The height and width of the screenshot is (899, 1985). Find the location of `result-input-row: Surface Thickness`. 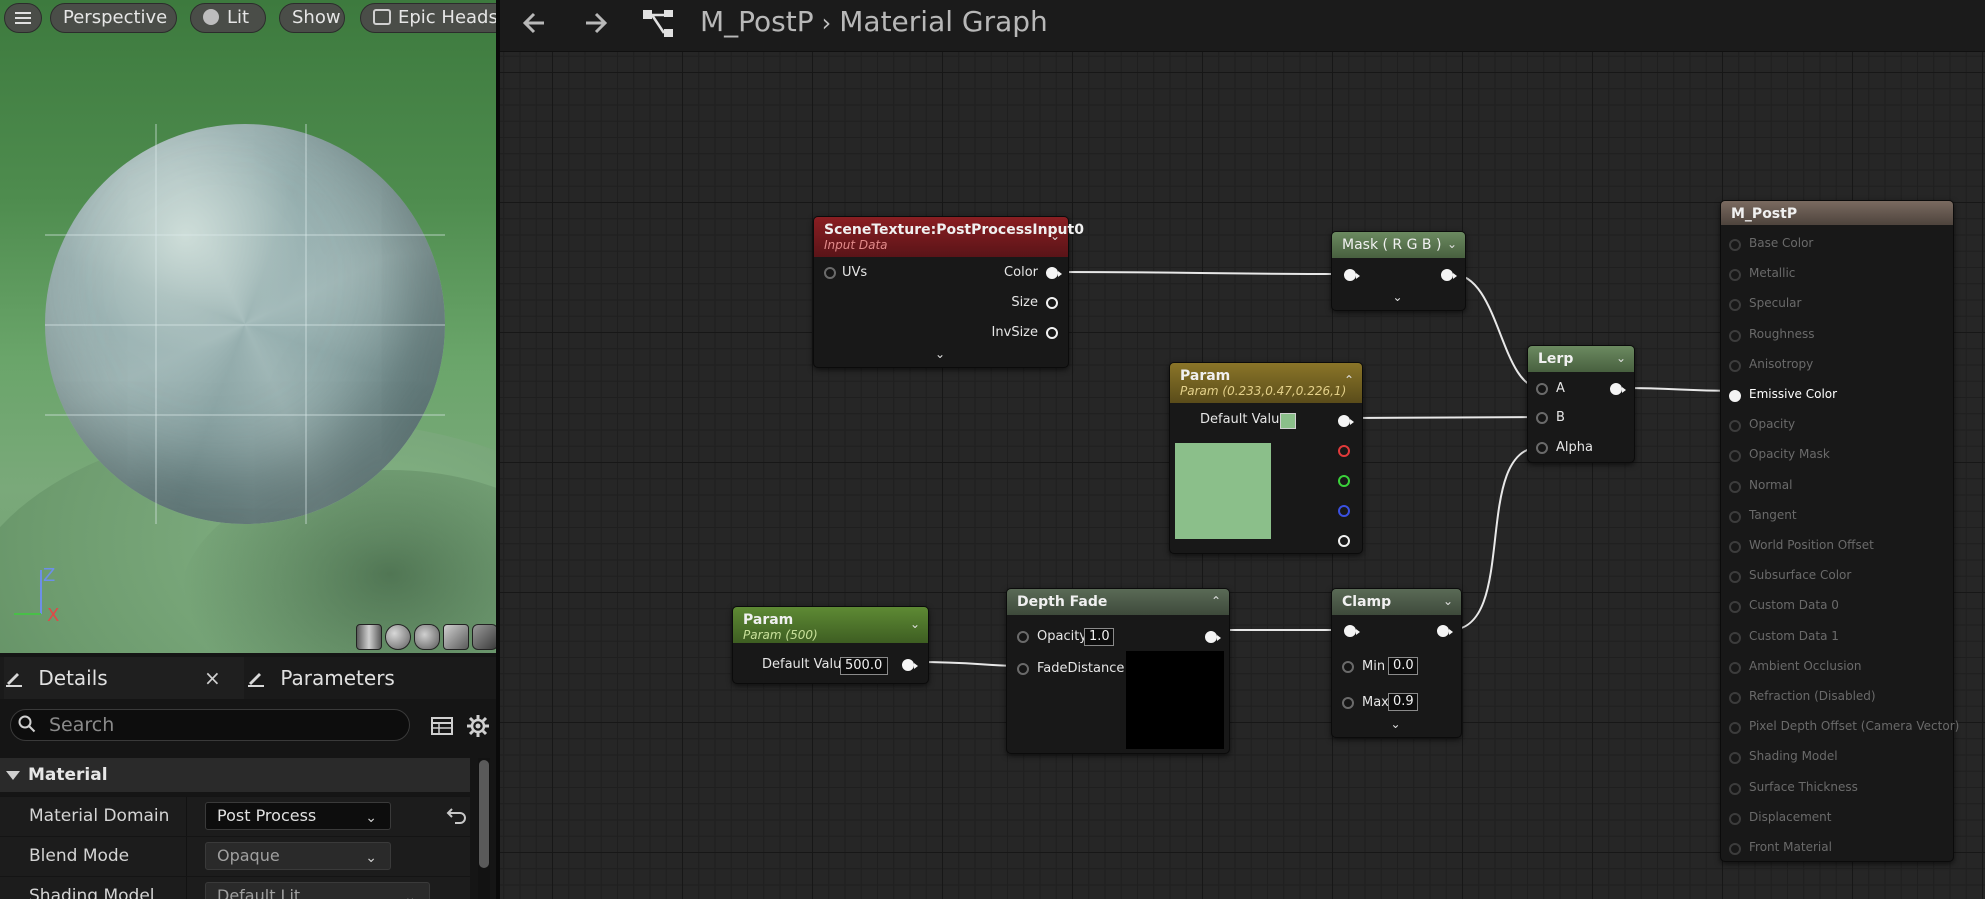

result-input-row: Surface Thickness is located at coordinates (1829, 789).